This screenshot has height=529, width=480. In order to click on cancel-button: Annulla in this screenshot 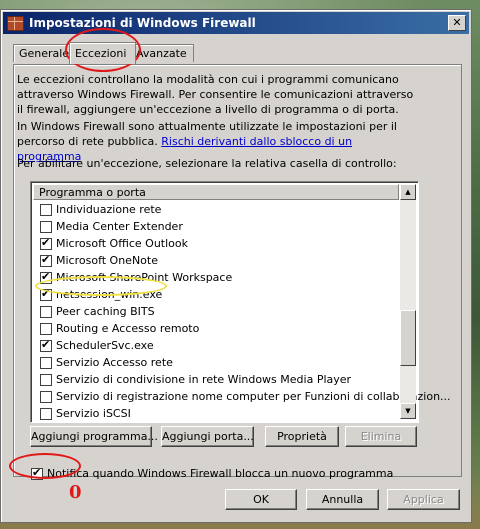, I will do `click(342, 499)`.